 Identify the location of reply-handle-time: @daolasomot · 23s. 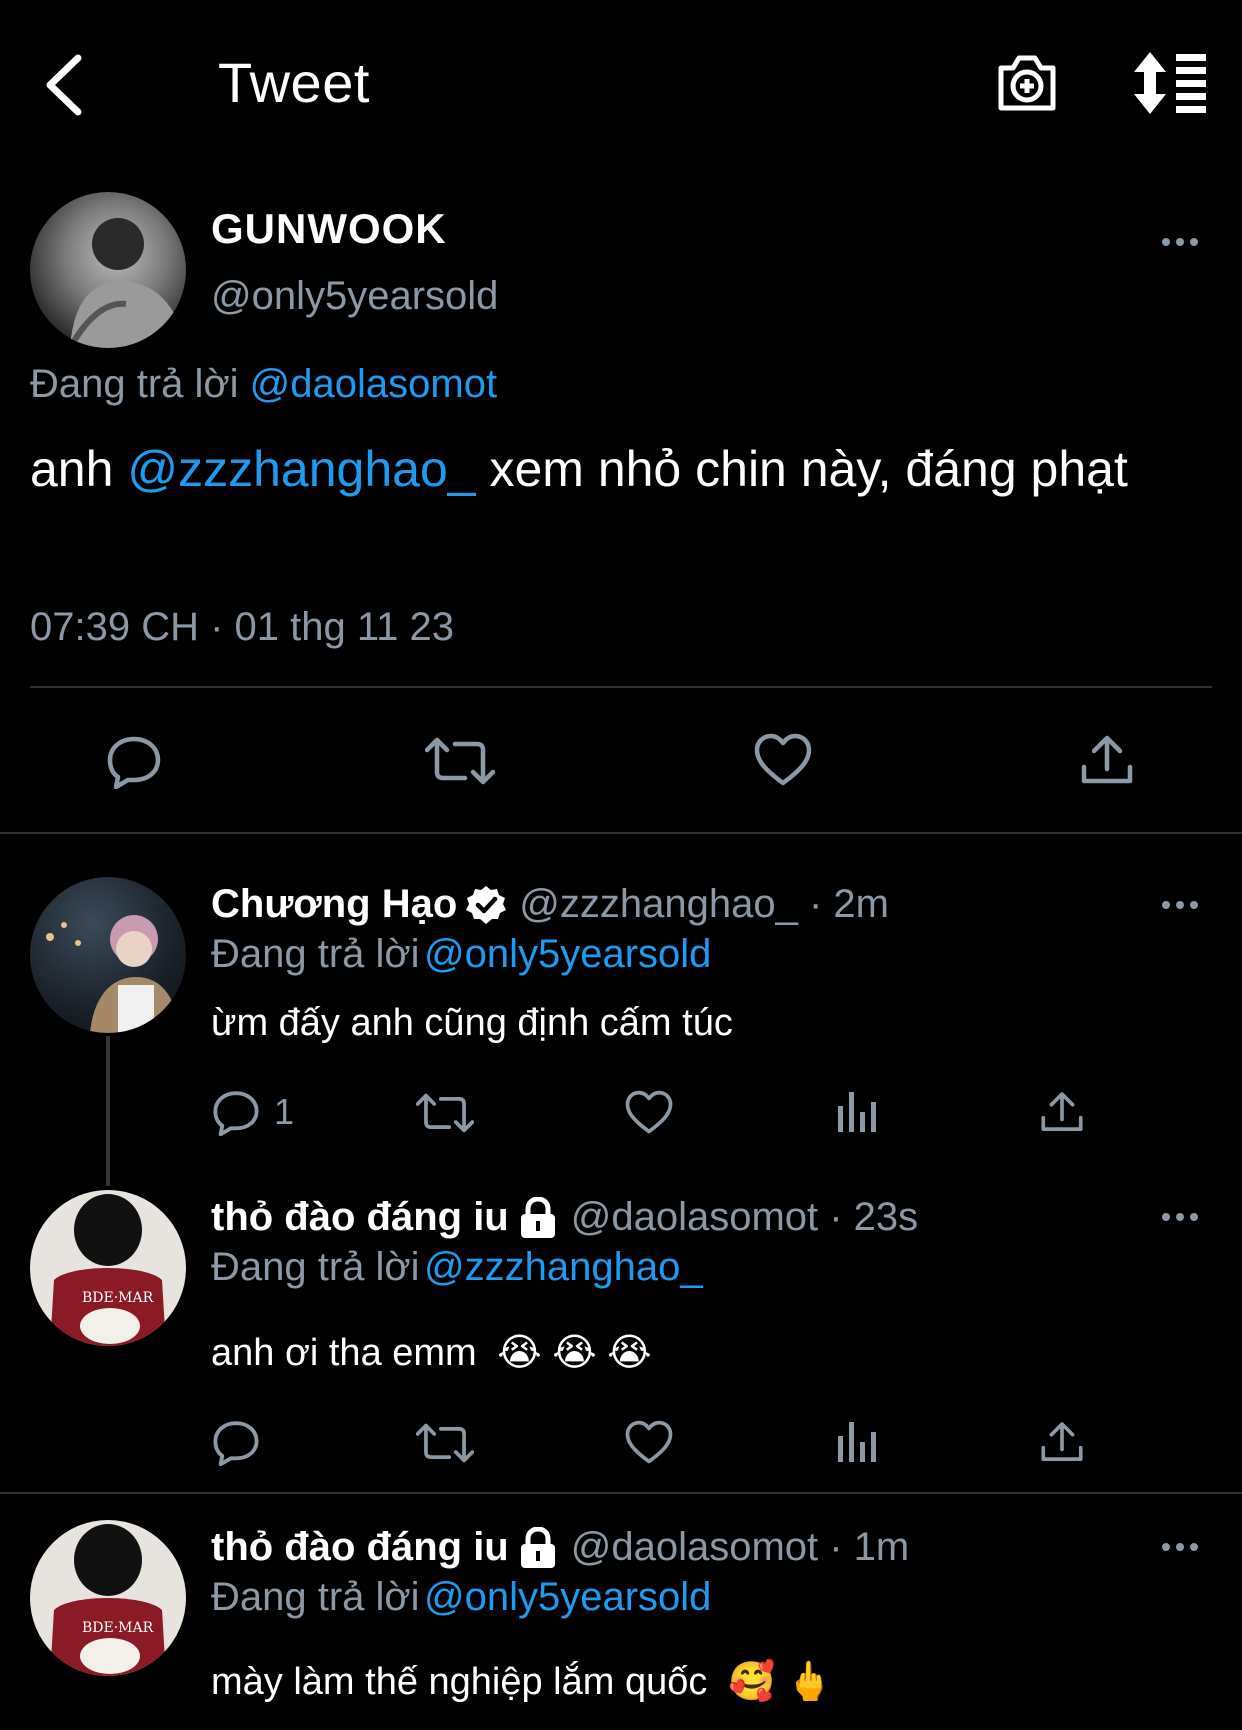
(744, 1217).